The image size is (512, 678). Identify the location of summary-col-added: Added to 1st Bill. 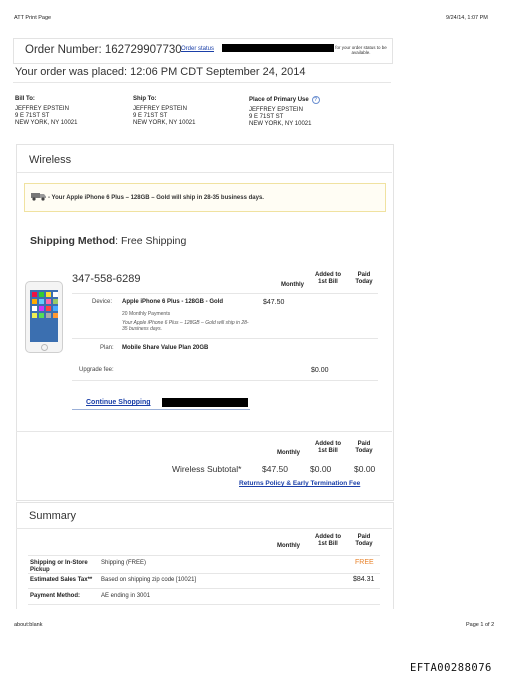
(328, 540).